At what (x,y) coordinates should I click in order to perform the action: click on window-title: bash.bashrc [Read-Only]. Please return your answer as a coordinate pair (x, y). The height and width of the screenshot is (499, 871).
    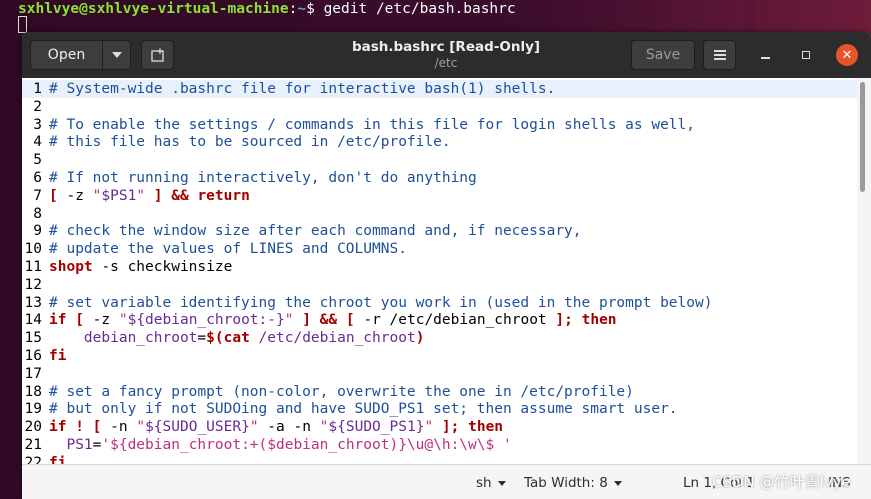
    Looking at the image, I should click on (446, 47).